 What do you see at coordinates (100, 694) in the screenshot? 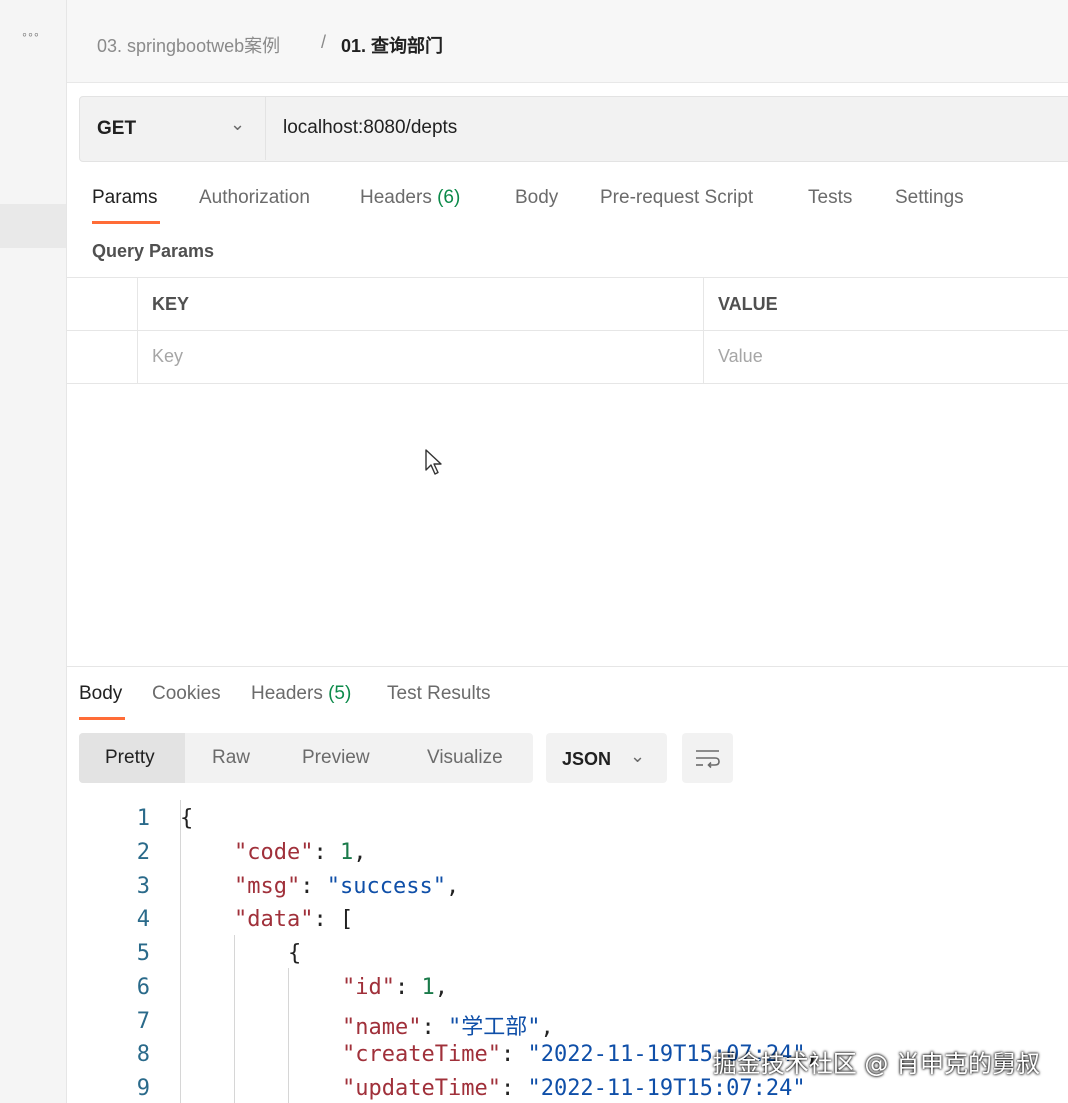
I see `response-tab-body: Body` at bounding box center [100, 694].